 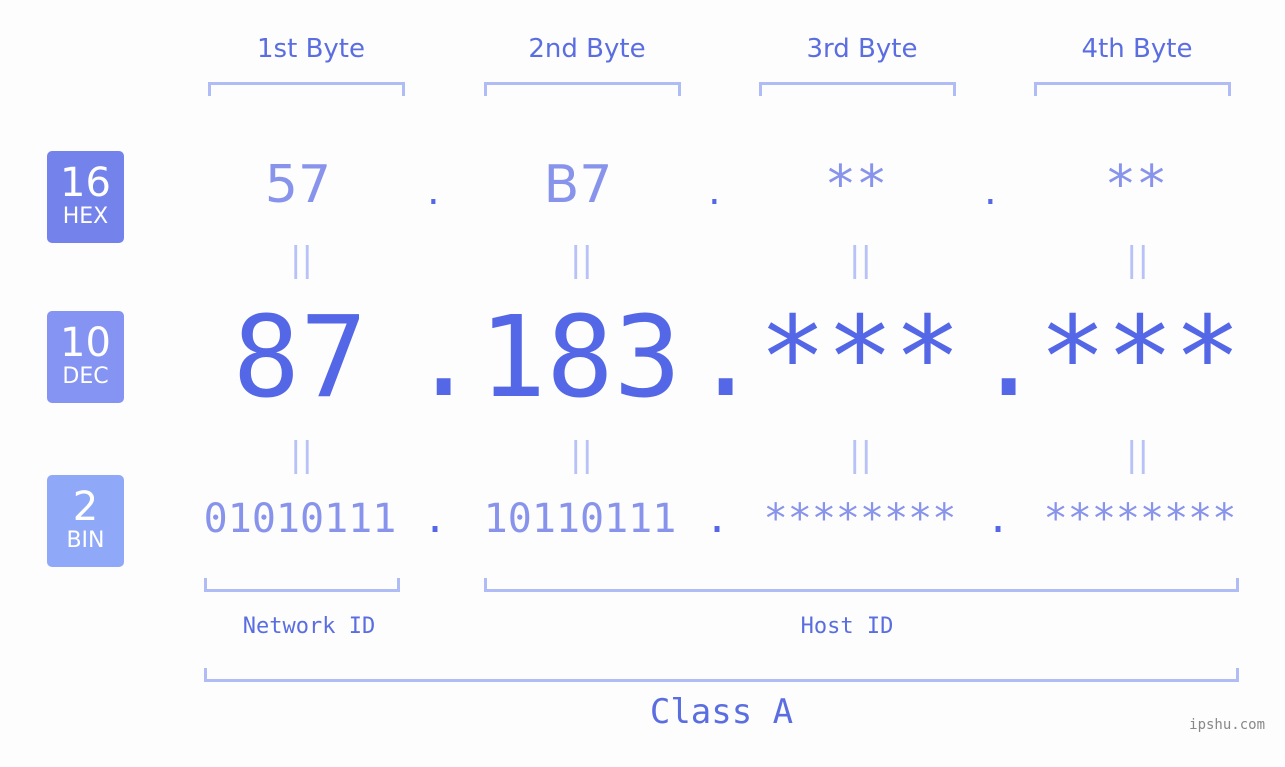 What do you see at coordinates (581, 455) in the screenshot?
I see `equals-dec-bin-2: ||` at bounding box center [581, 455].